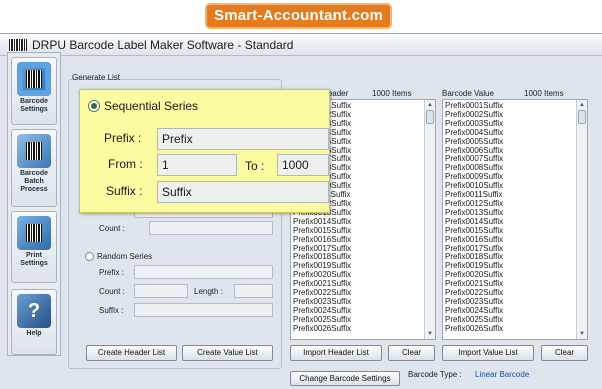 This screenshot has height=389, width=602. Describe the element at coordinates (94, 106) in the screenshot. I see `sequential-series-radio` at that location.